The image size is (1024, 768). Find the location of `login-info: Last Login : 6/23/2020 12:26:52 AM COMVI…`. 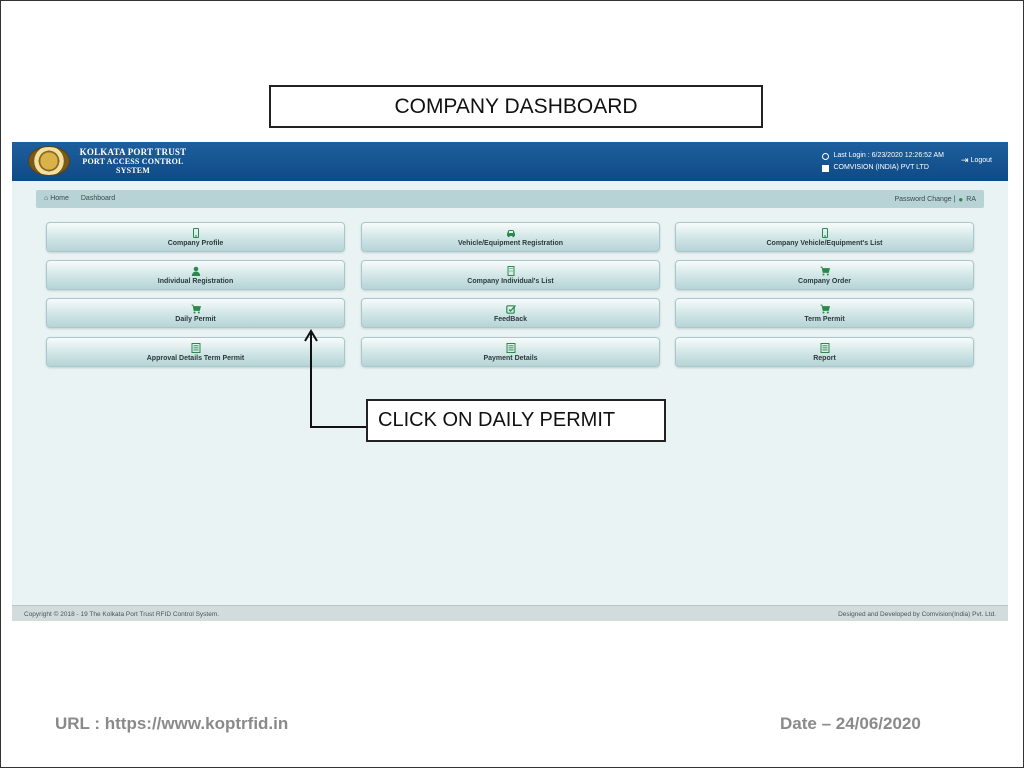

login-info: Last Login : 6/23/2020 12:26:52 AM COMVI… is located at coordinates (883, 162).